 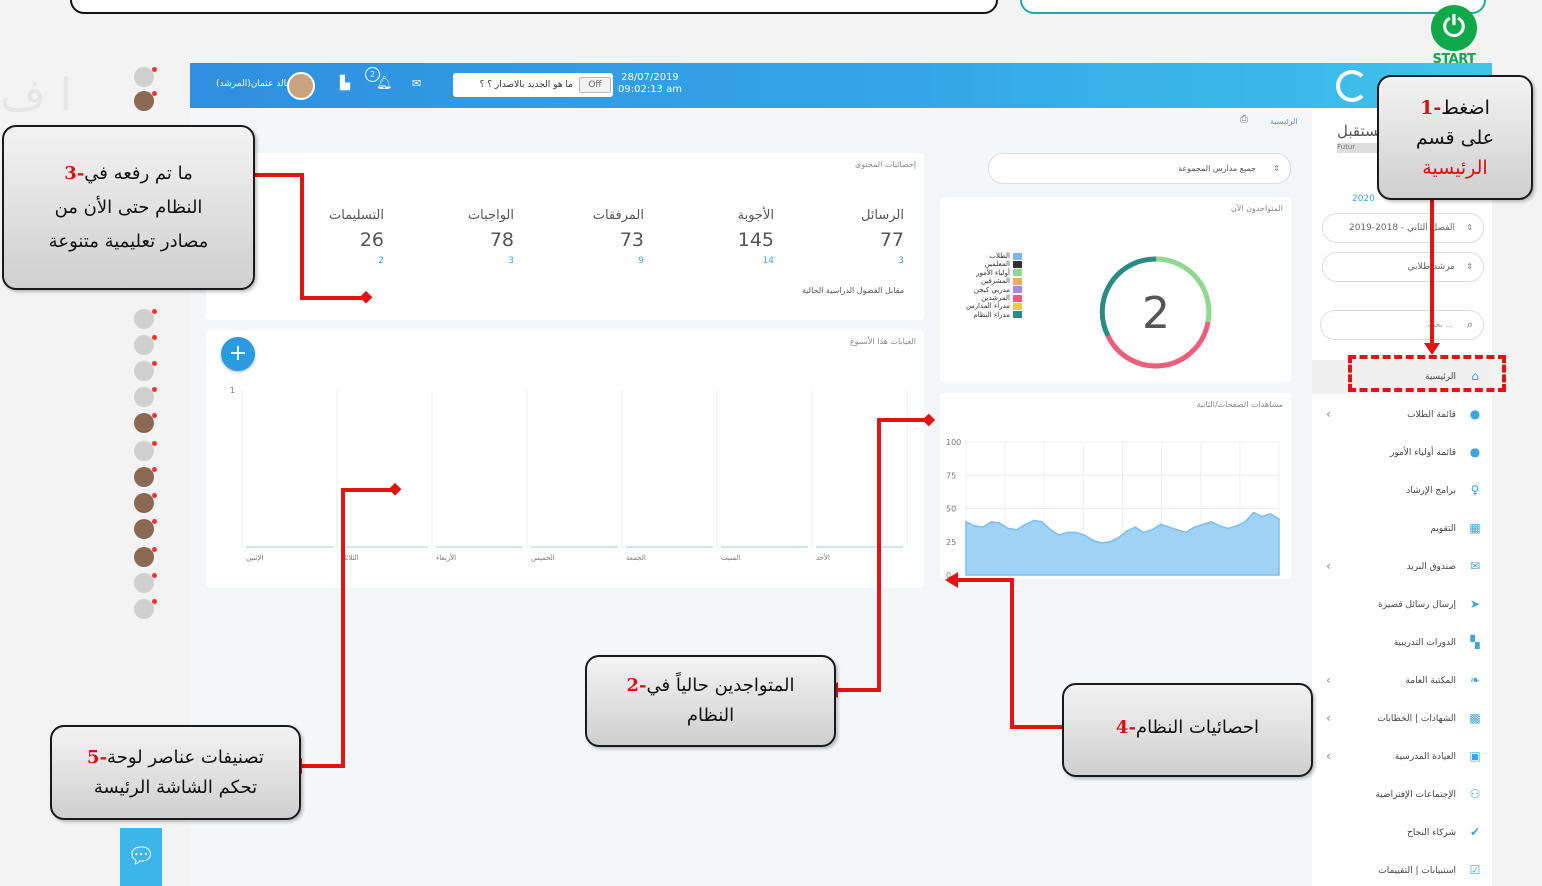 What do you see at coordinates (1352, 86) in the screenshot?
I see `app-logo-icon` at bounding box center [1352, 86].